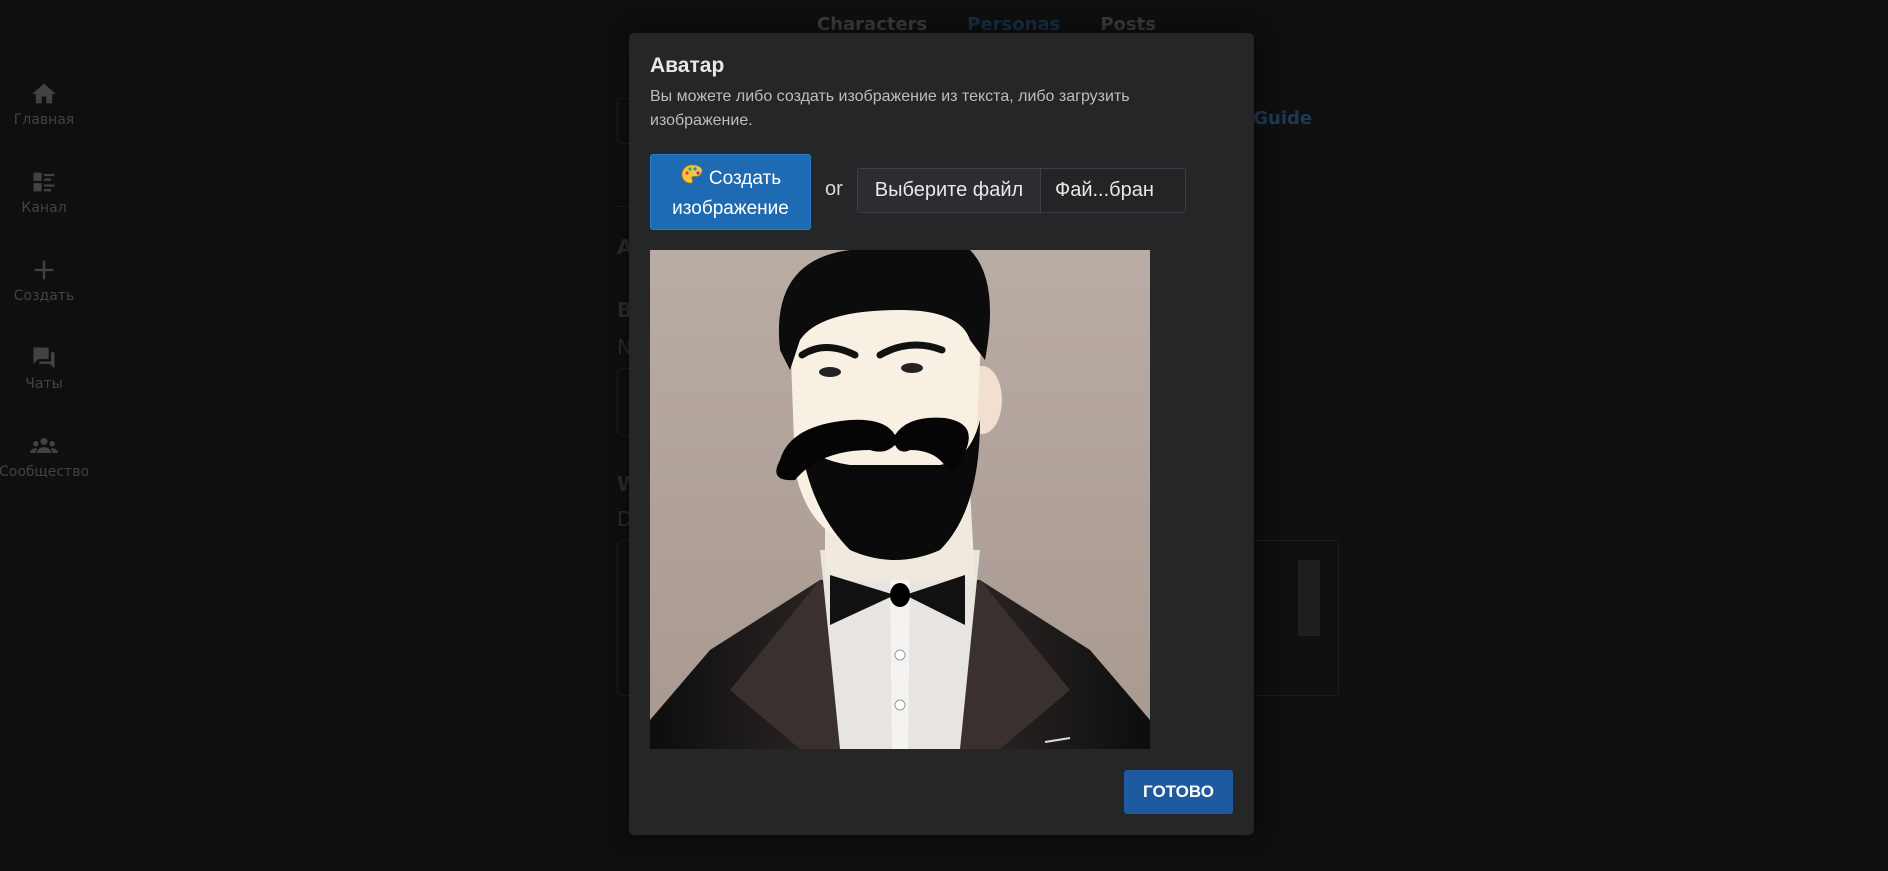 The width and height of the screenshot is (1888, 871). I want to click on create-image-label-line2: изображение, so click(730, 208).